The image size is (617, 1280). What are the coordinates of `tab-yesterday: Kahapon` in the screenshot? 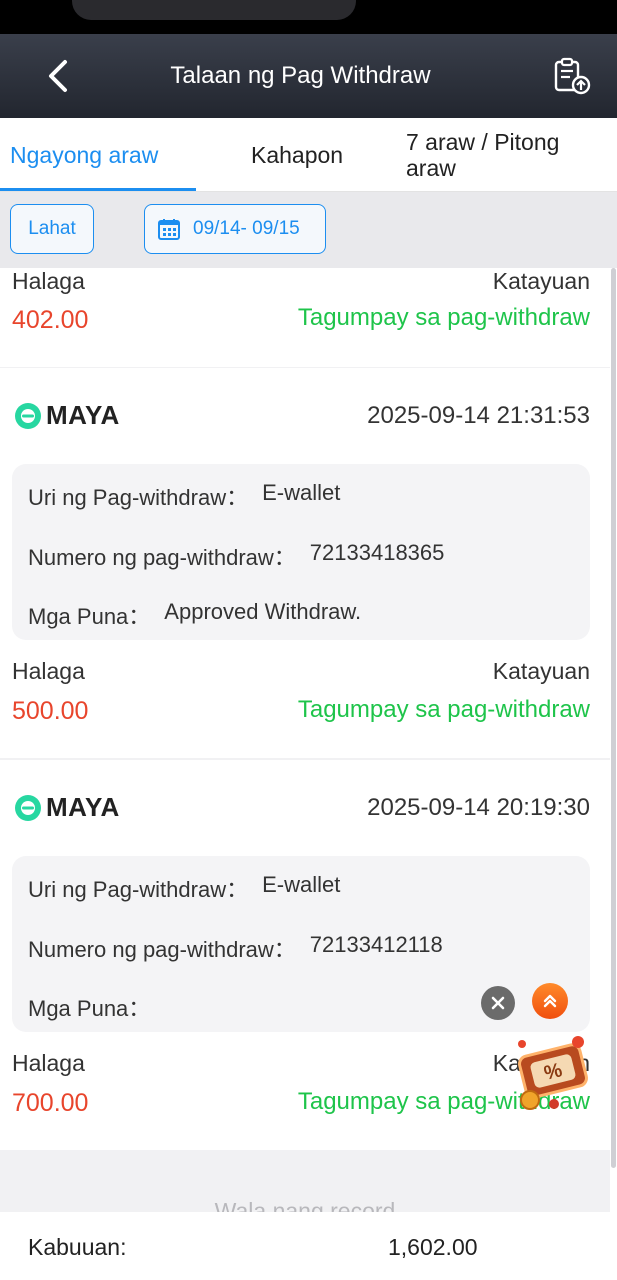 It's located at (321, 155).